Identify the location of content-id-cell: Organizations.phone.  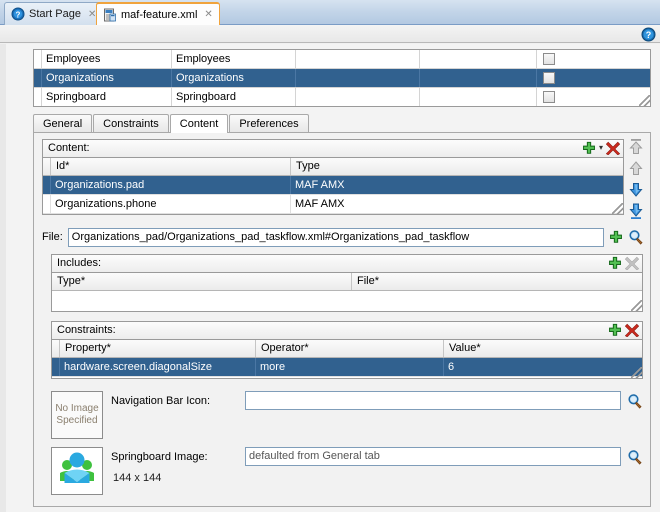
(171, 204).